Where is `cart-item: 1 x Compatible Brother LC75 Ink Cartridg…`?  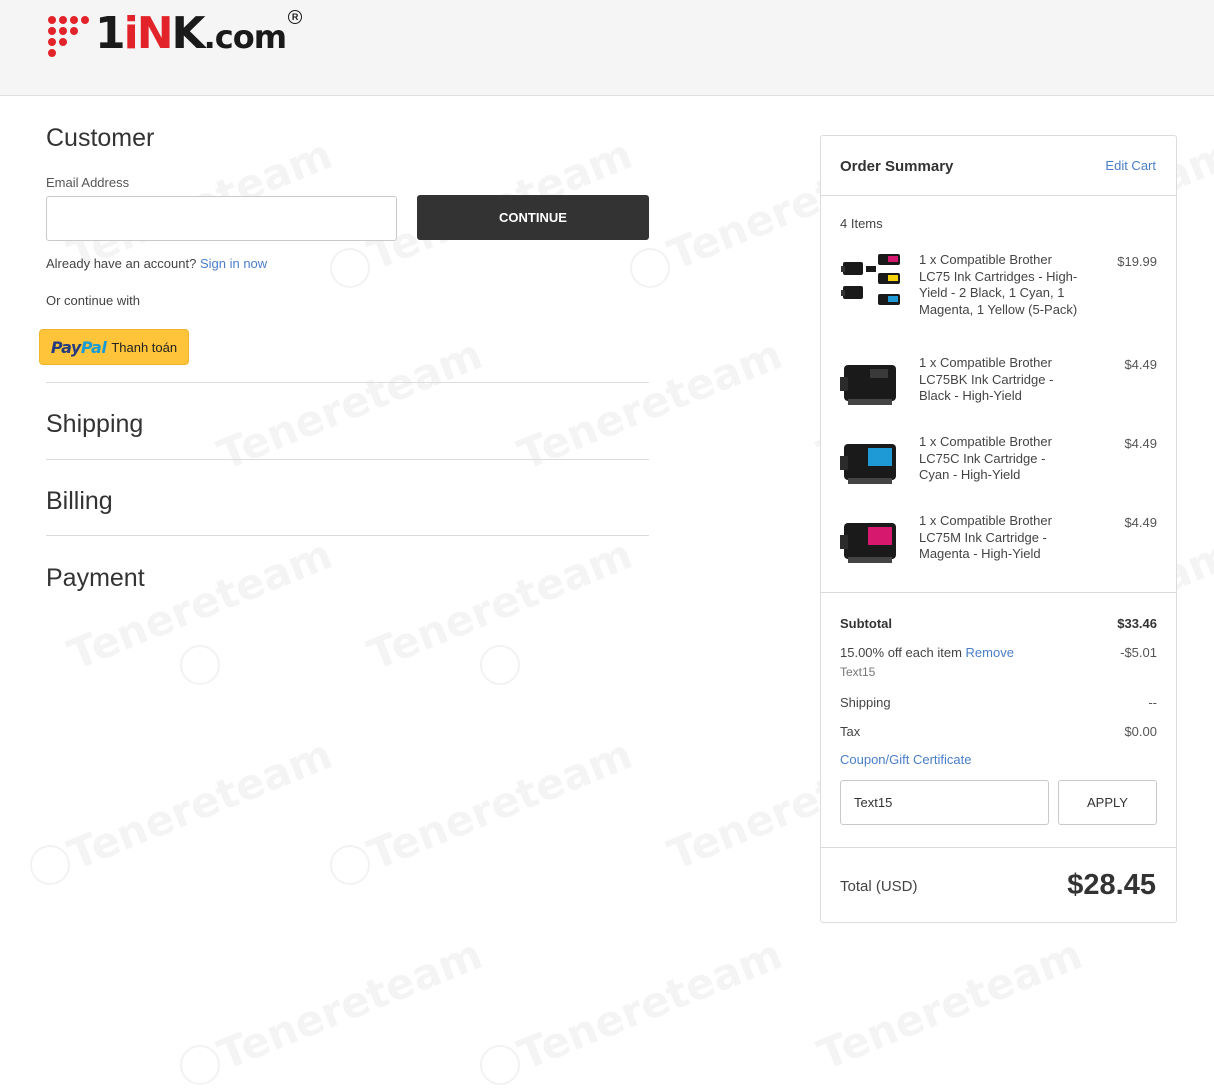
cart-item: 1 x Compatible Brother LC75 Ink Cartridg… is located at coordinates (998, 293).